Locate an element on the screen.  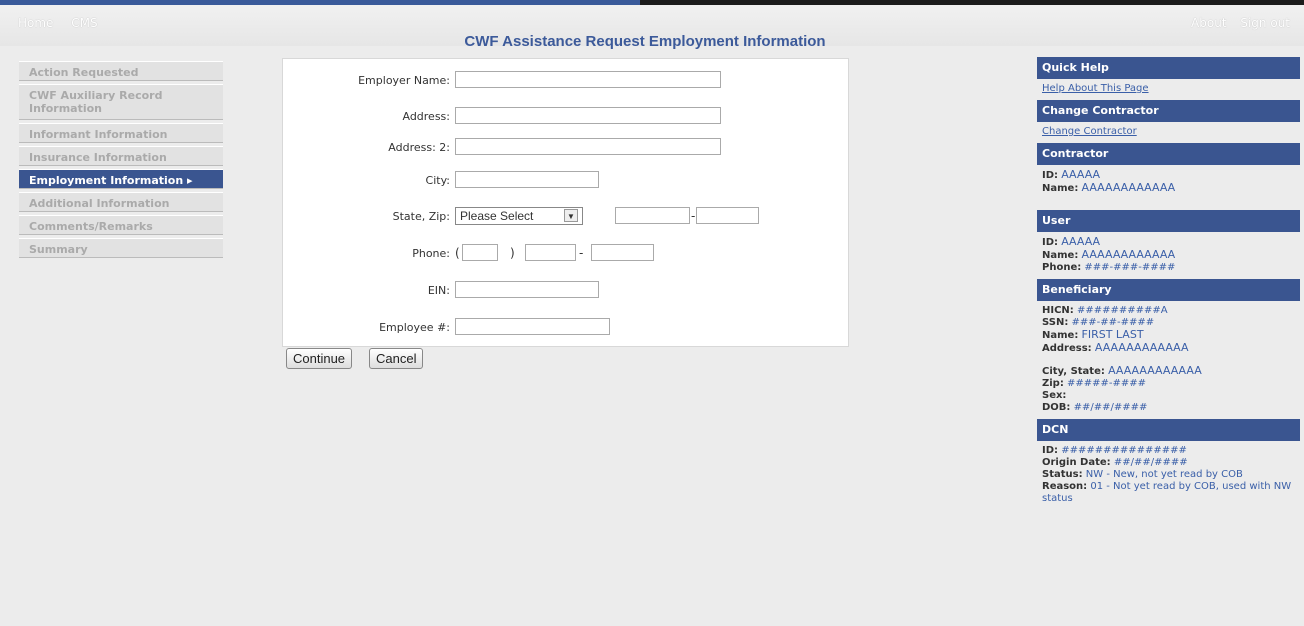
contractor-name-label: Name: is located at coordinates (1060, 188).